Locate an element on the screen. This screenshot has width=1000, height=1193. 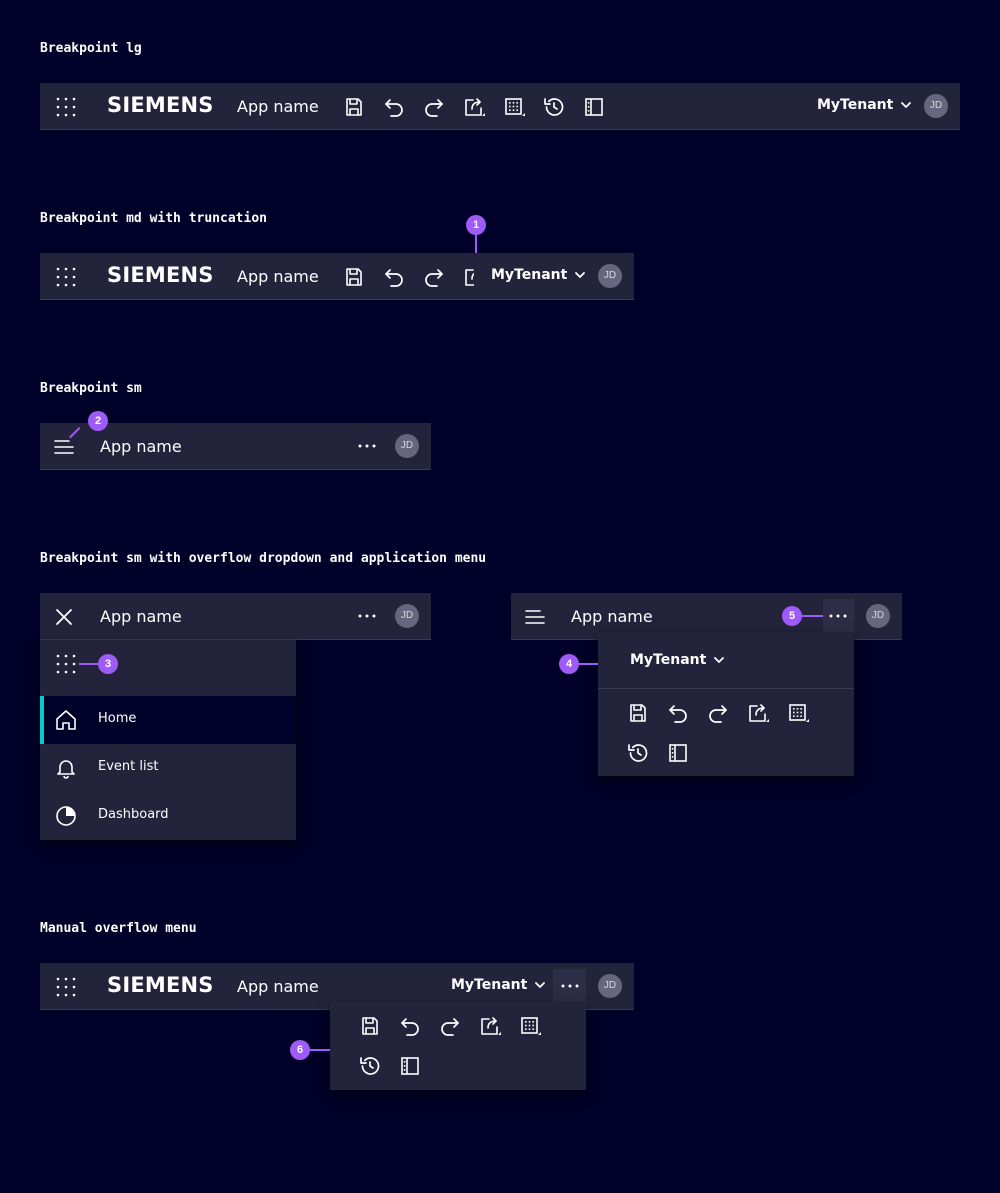
callout-2: 2 is located at coordinates (98, 421).